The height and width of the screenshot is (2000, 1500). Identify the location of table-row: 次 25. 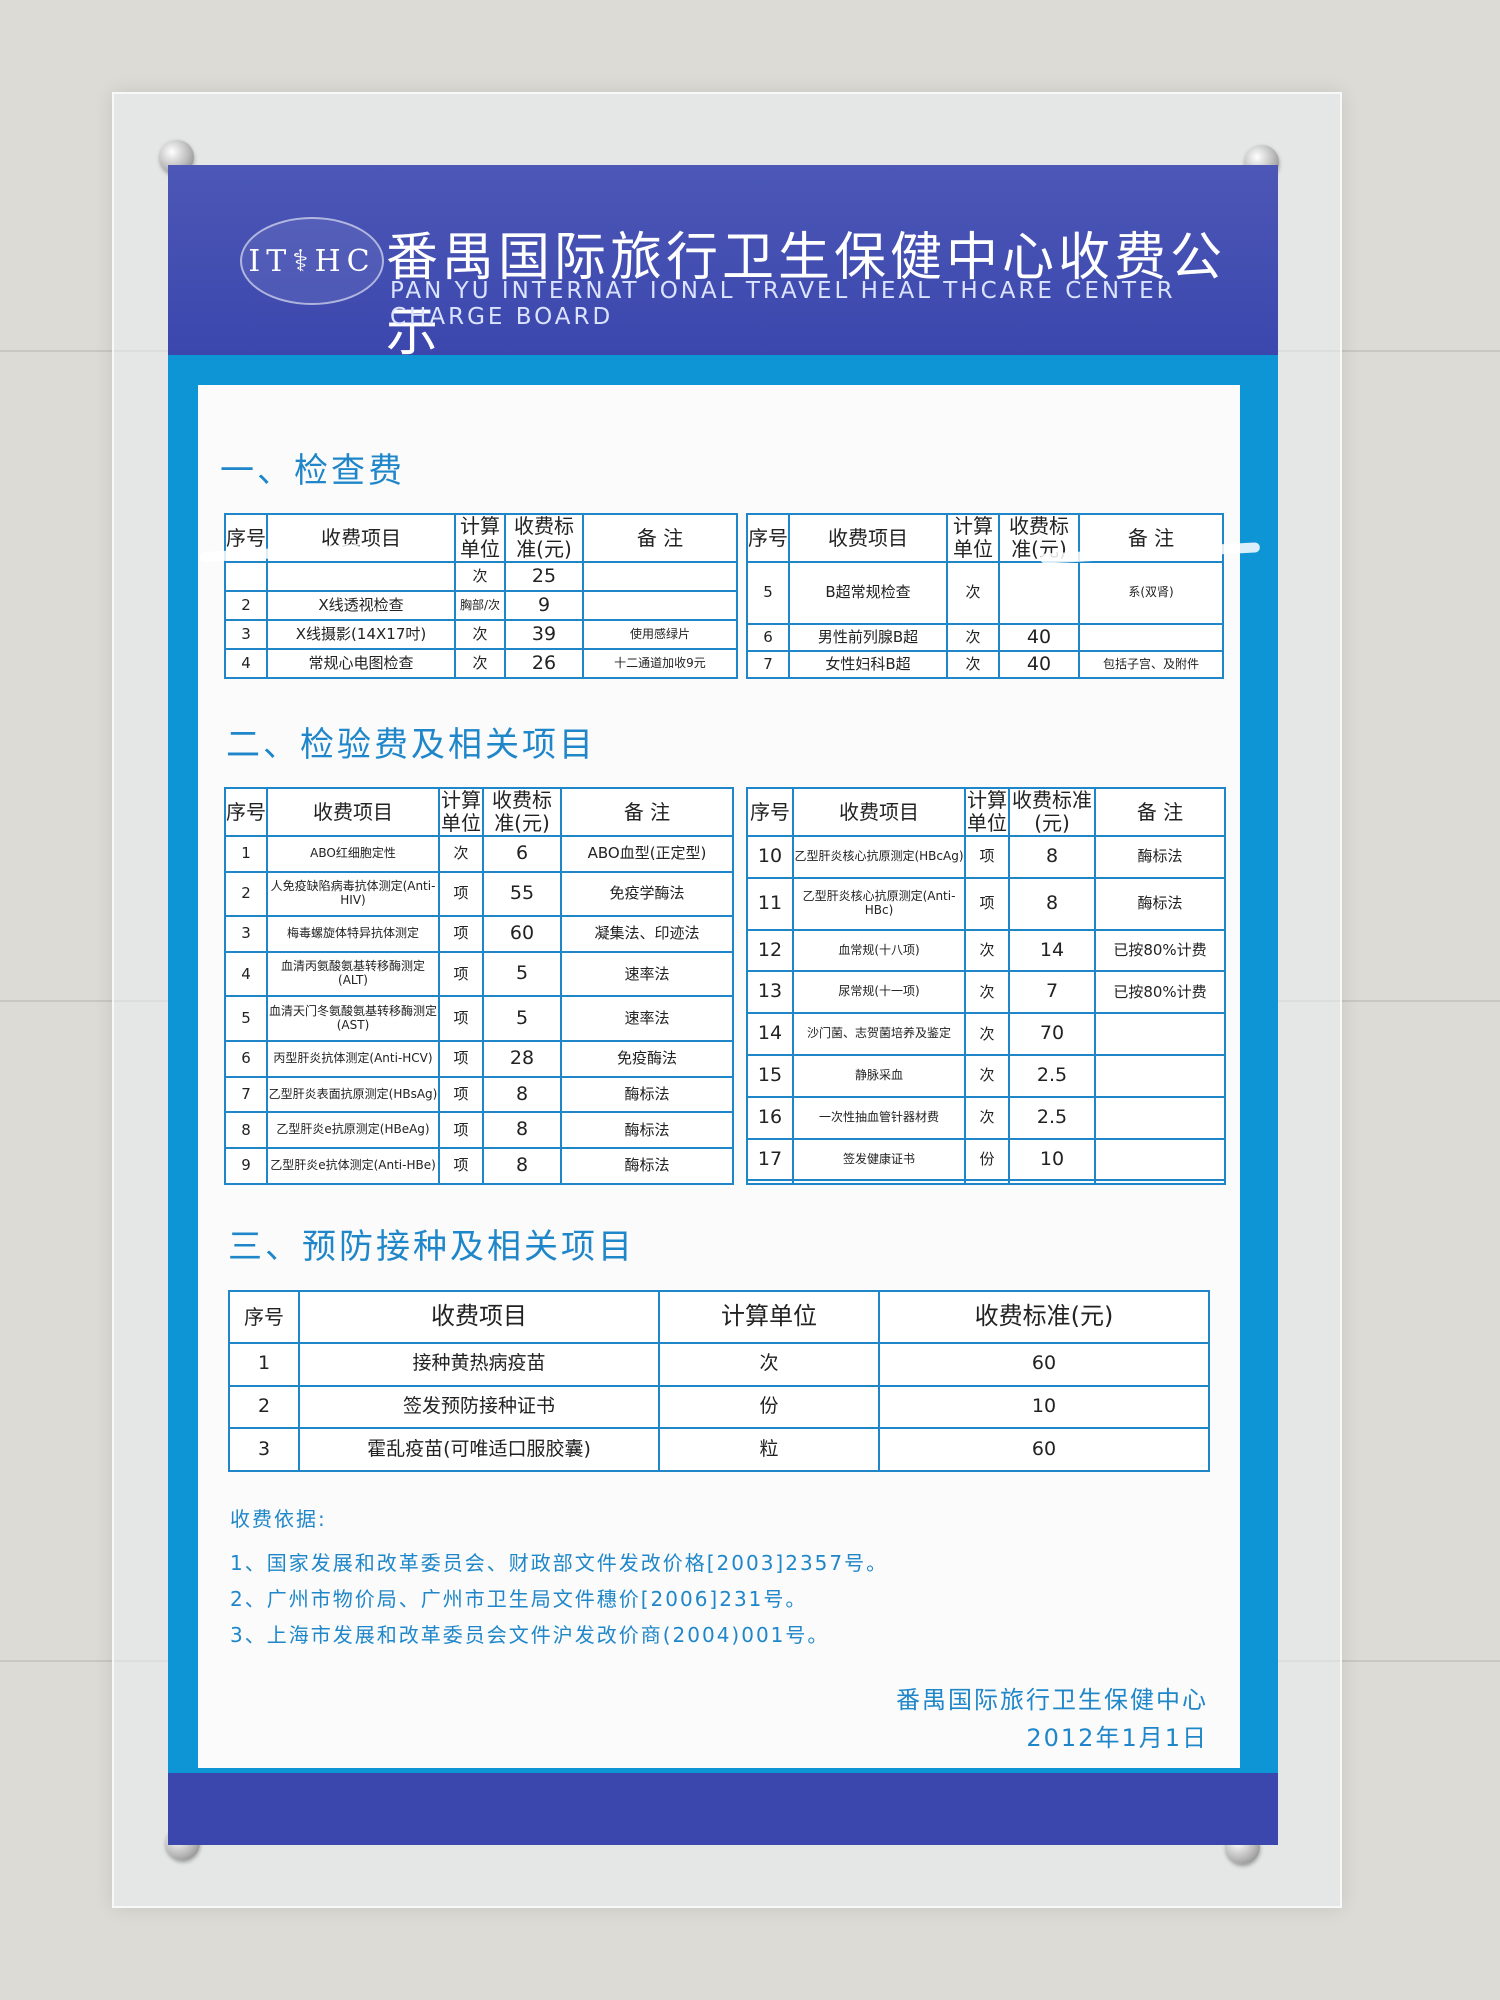
(481, 576).